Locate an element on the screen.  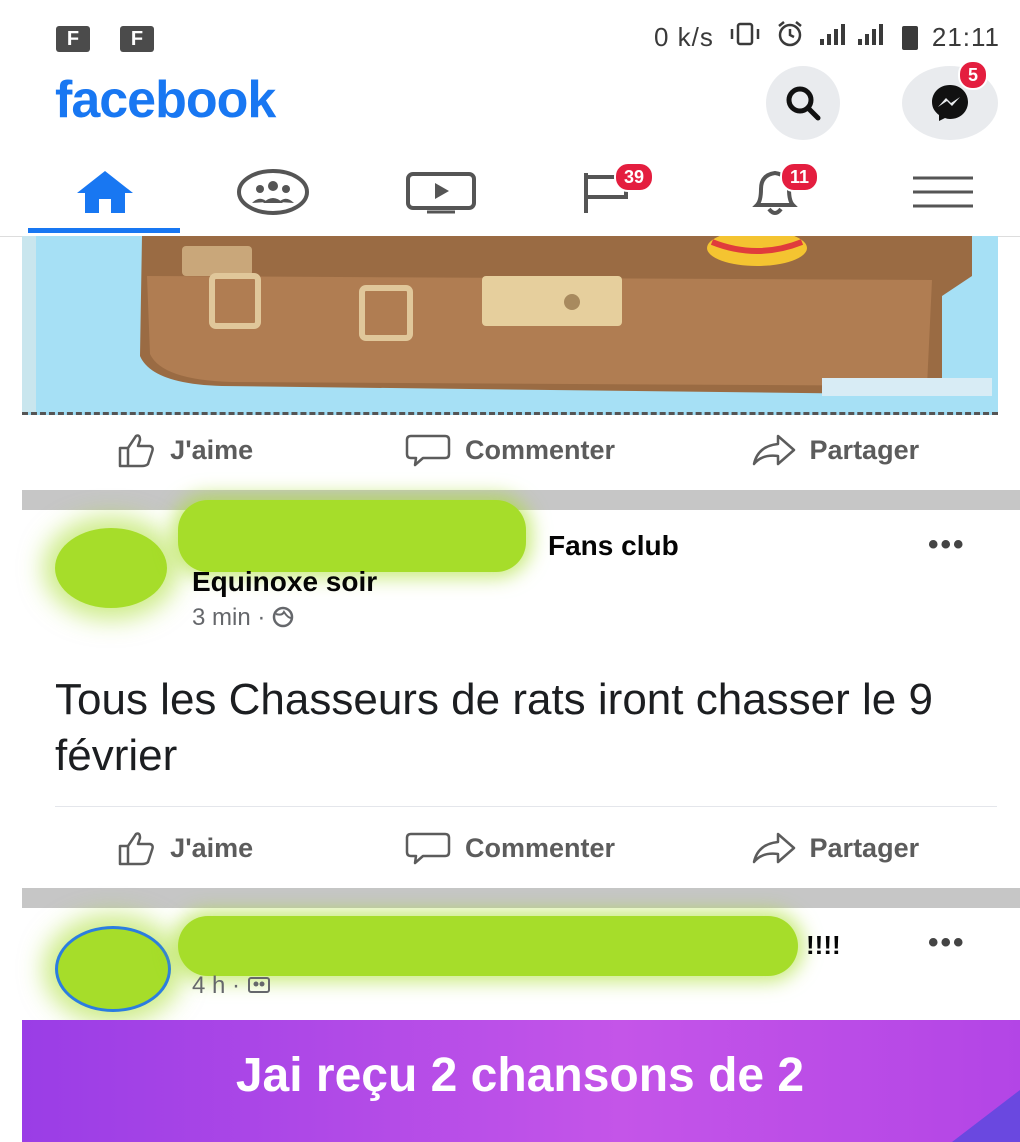
post-title-suffix: !!!! is located at coordinates (823, 945).